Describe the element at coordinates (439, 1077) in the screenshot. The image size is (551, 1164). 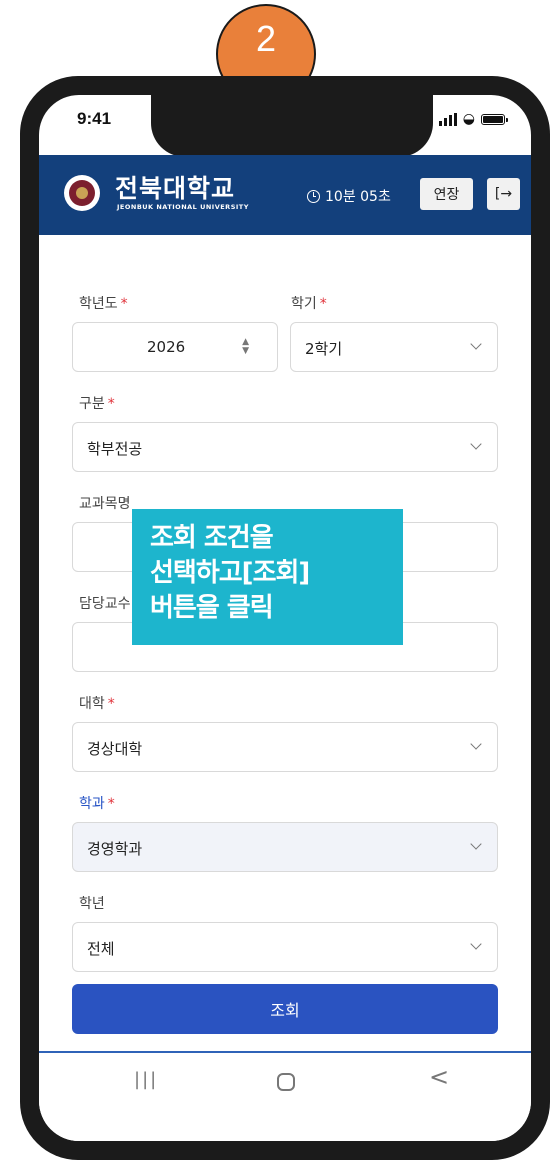
I see `back-icon: <` at that location.